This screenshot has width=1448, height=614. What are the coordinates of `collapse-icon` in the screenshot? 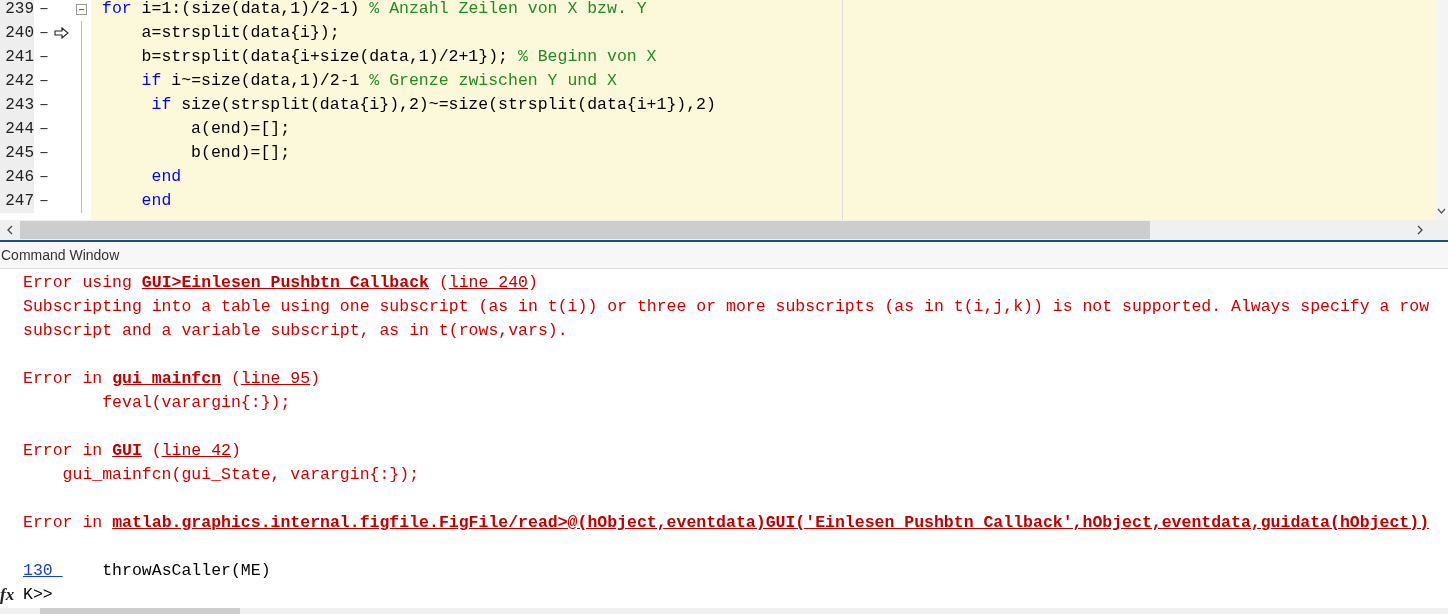 It's located at (81, 9).